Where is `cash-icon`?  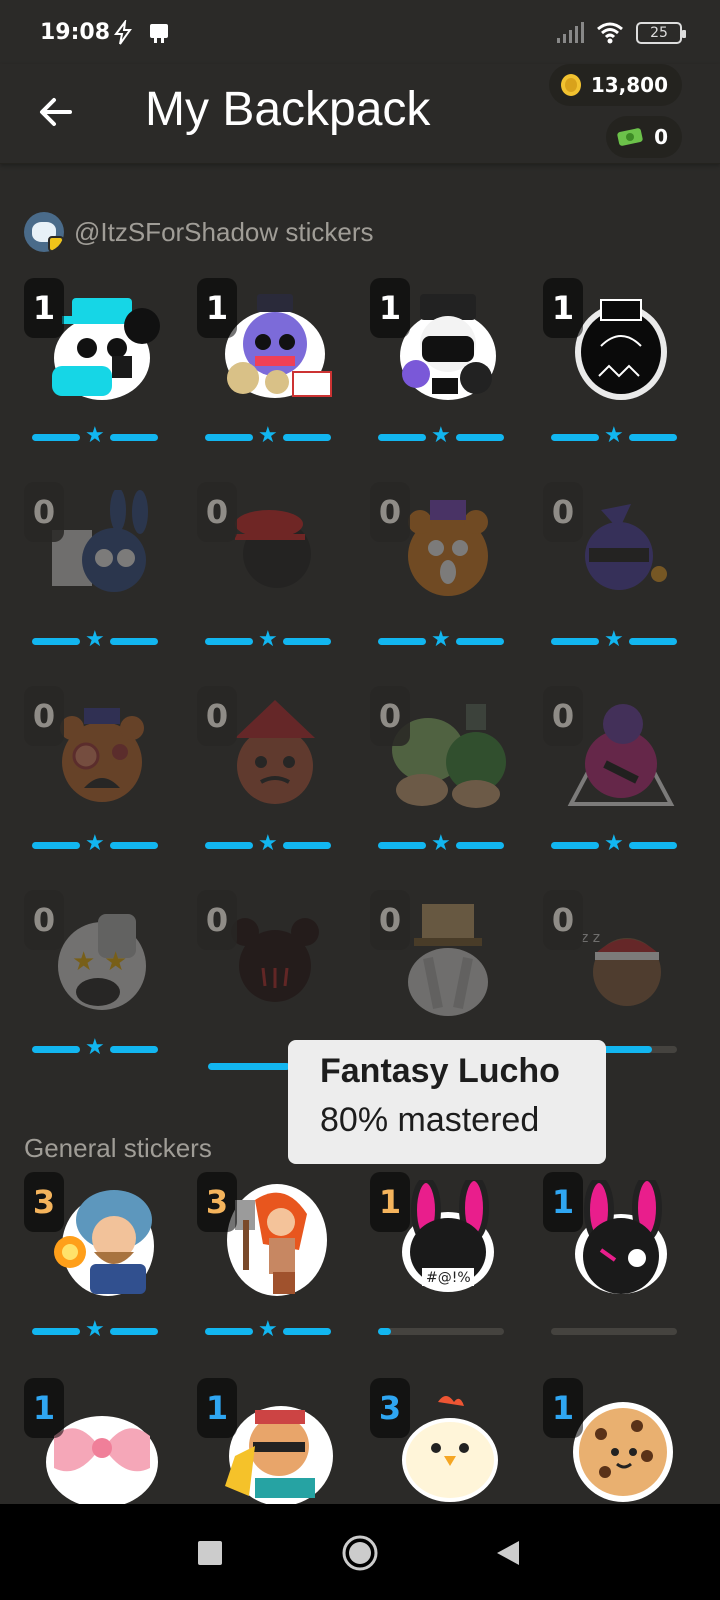 cash-icon is located at coordinates (630, 137).